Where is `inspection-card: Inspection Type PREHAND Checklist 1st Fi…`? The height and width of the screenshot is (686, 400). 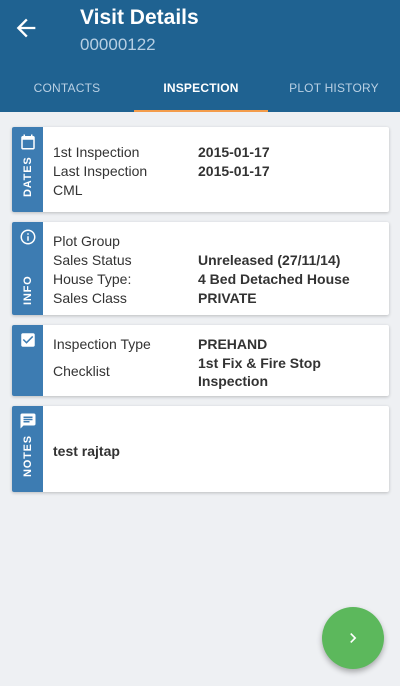 inspection-card: Inspection Type PREHAND Checklist 1st Fi… is located at coordinates (200, 360).